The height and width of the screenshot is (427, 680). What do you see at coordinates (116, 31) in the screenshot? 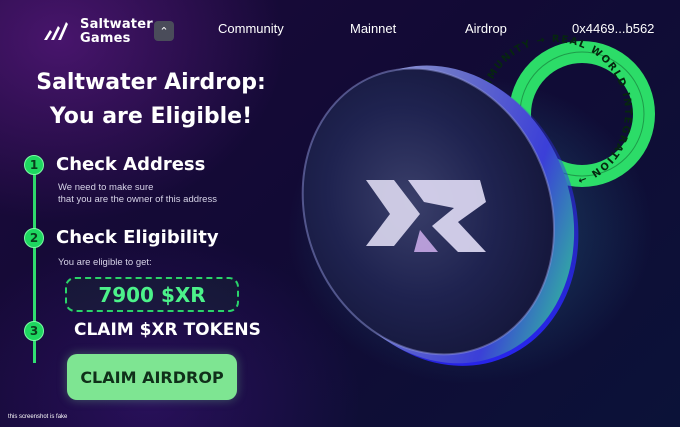
I see `brand-name: Saltwater Games` at bounding box center [116, 31].